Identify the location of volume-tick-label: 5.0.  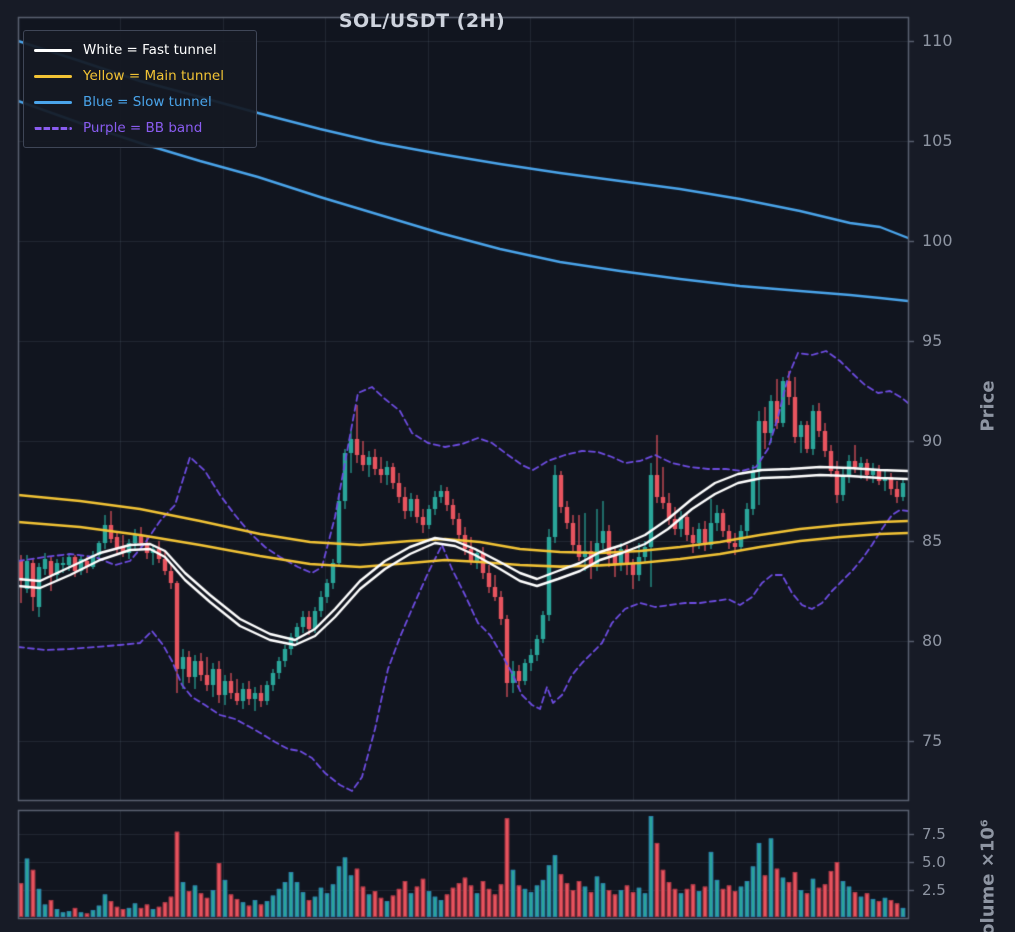
(934, 862).